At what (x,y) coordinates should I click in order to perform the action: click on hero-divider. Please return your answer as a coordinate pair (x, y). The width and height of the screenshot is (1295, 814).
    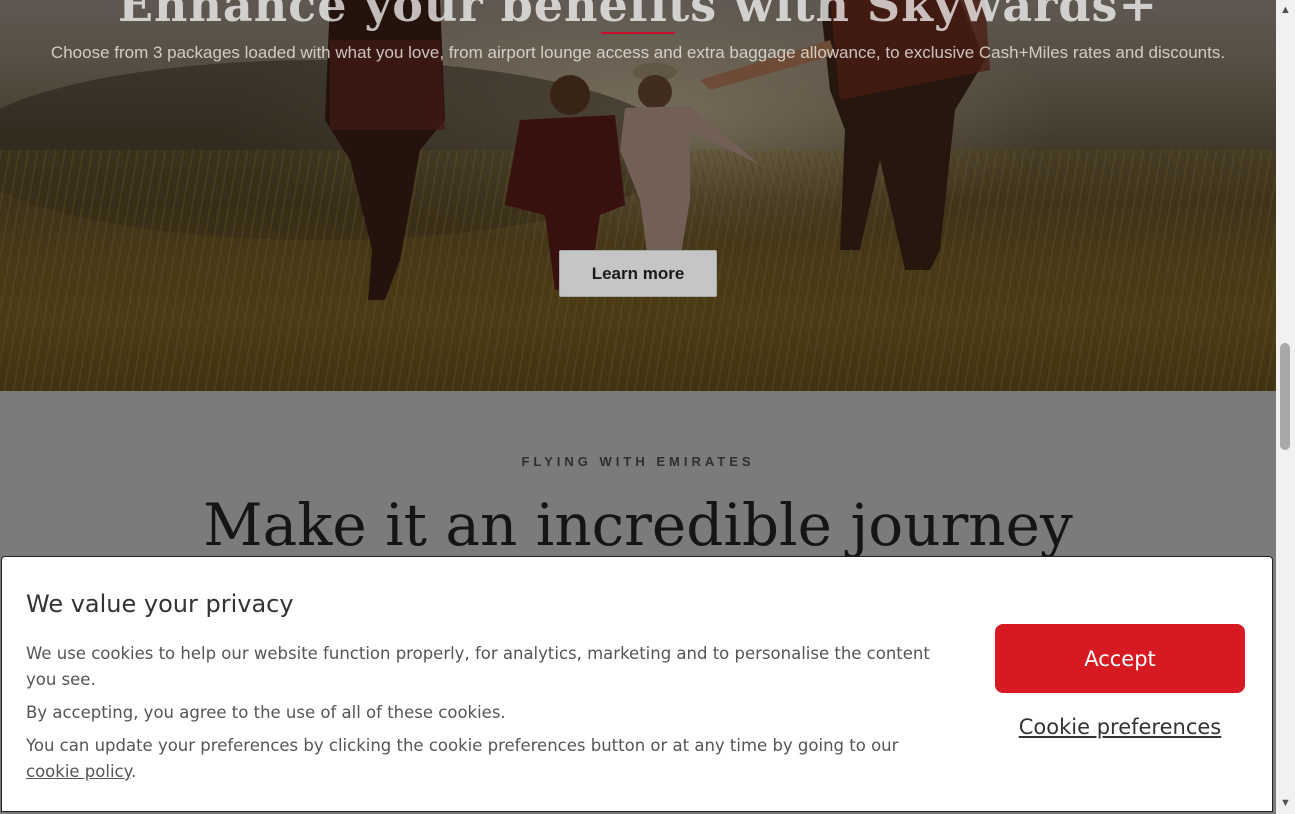
    Looking at the image, I should click on (638, 33).